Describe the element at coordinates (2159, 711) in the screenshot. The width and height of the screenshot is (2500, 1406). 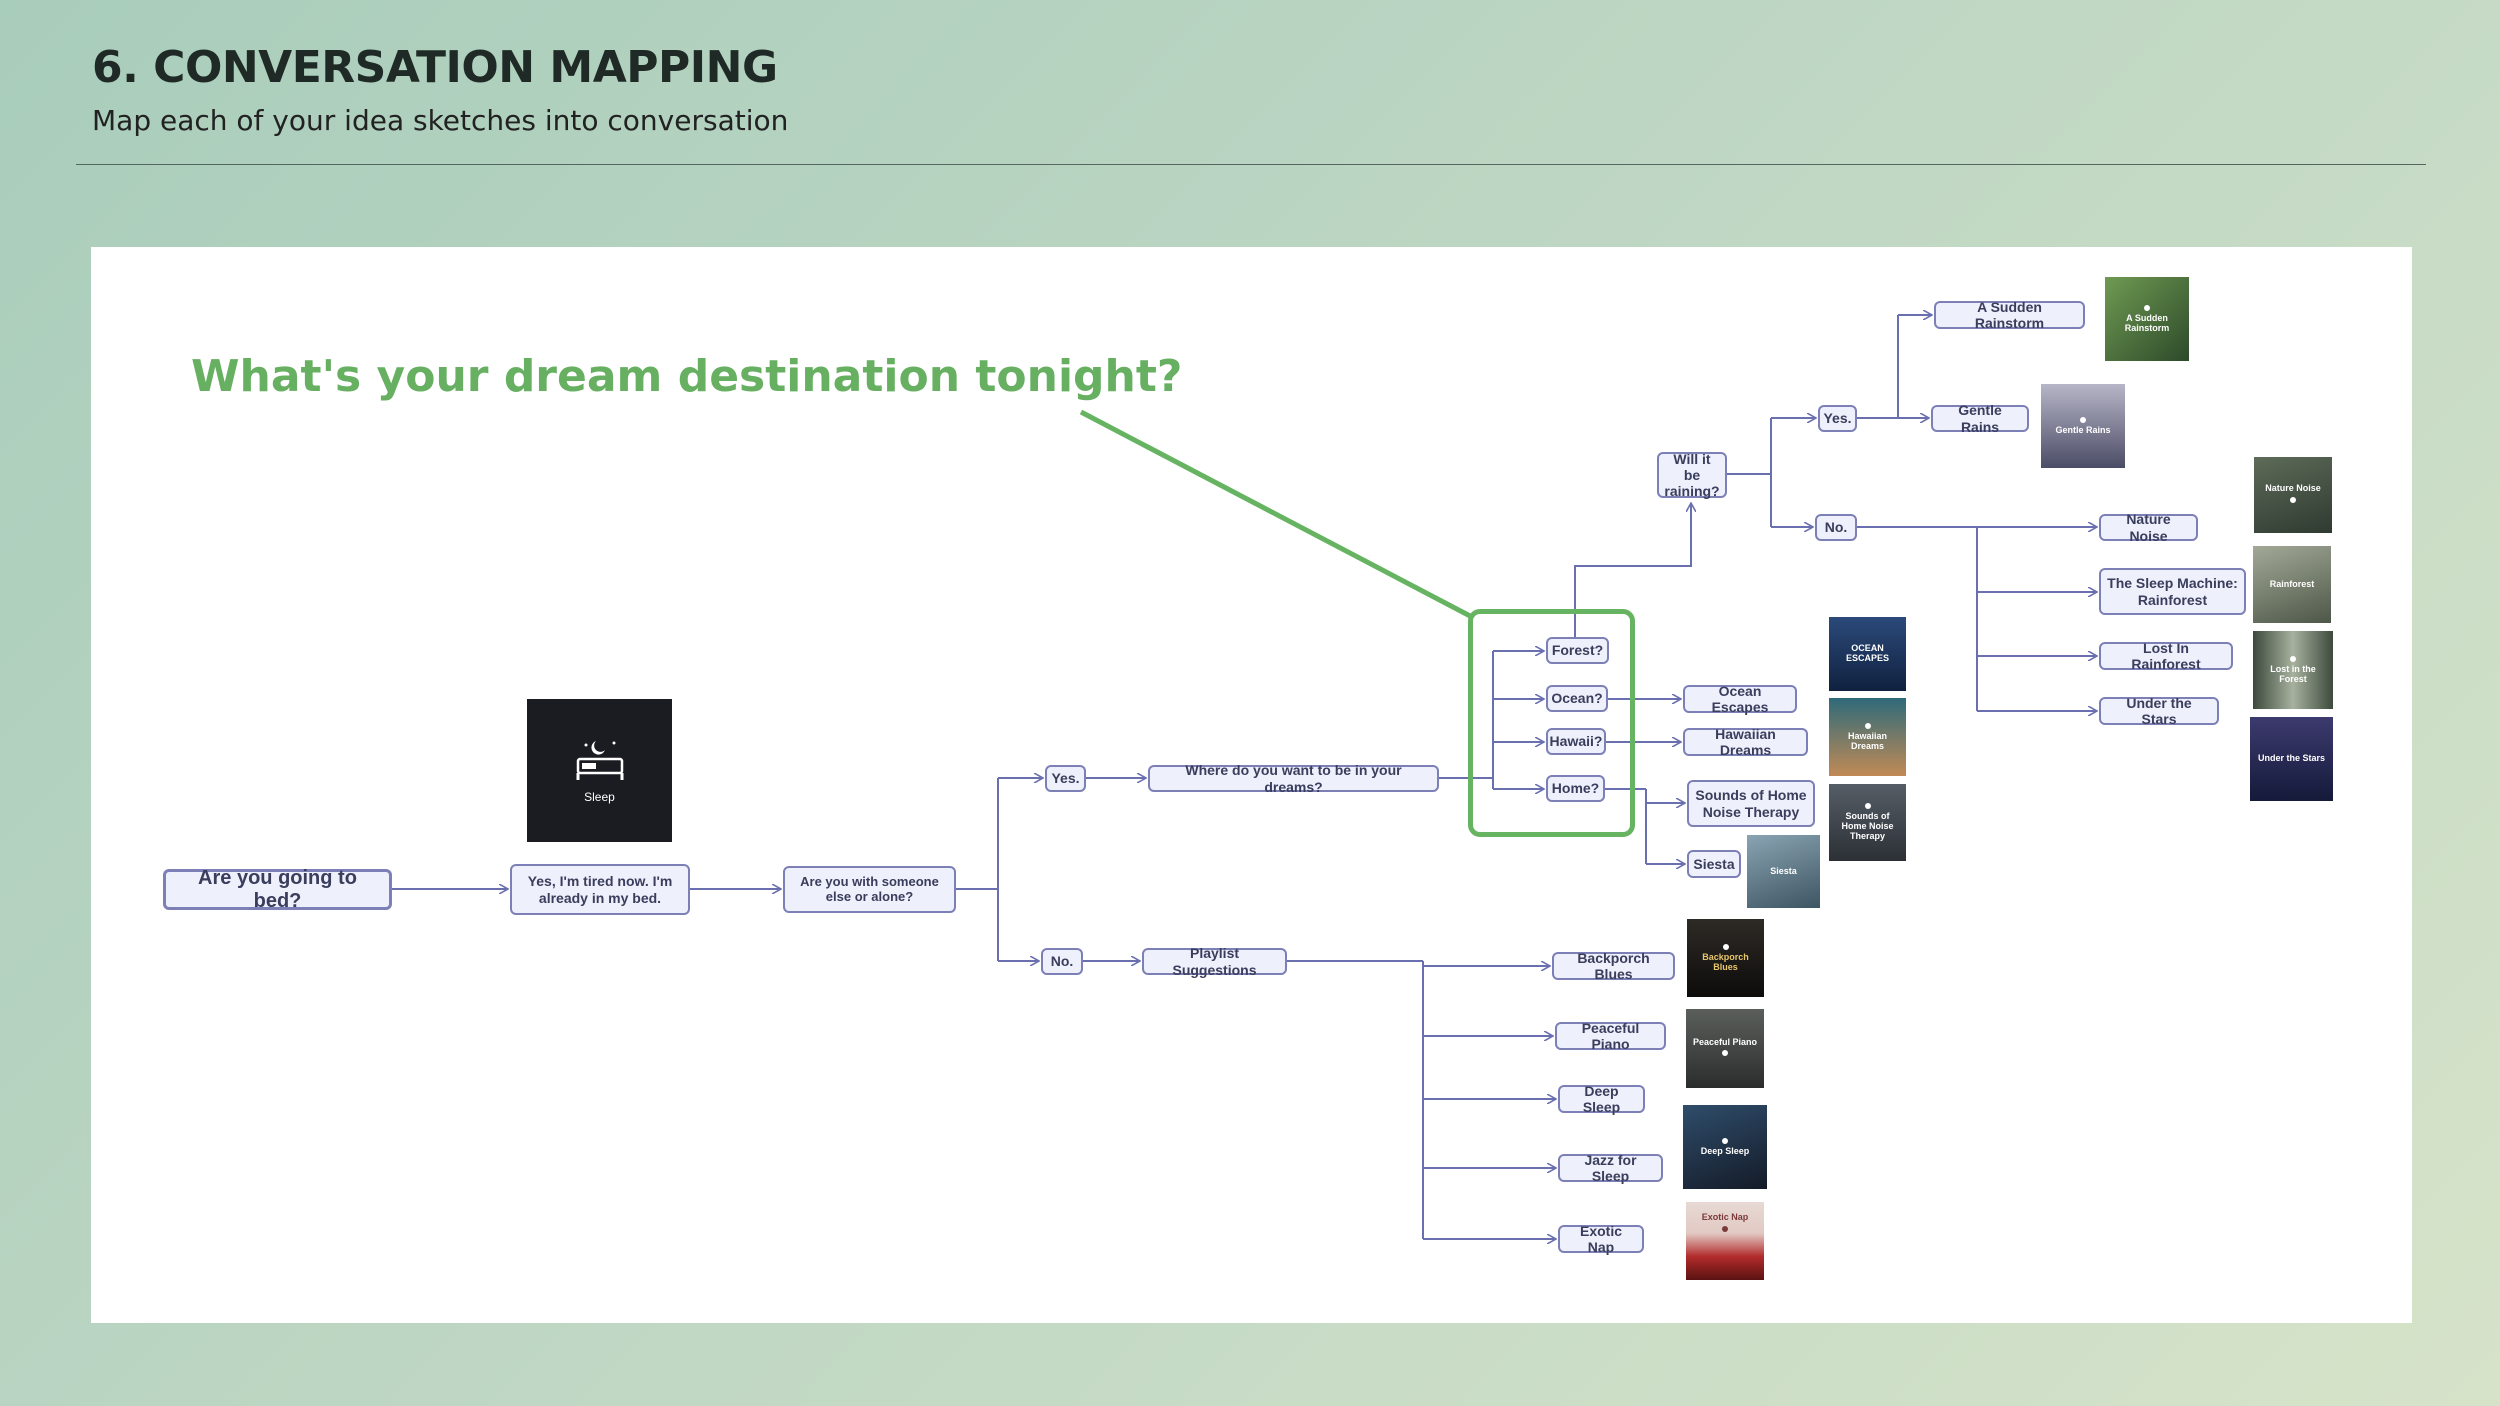
I see `node-under-the-stars: Under the Stars` at that location.